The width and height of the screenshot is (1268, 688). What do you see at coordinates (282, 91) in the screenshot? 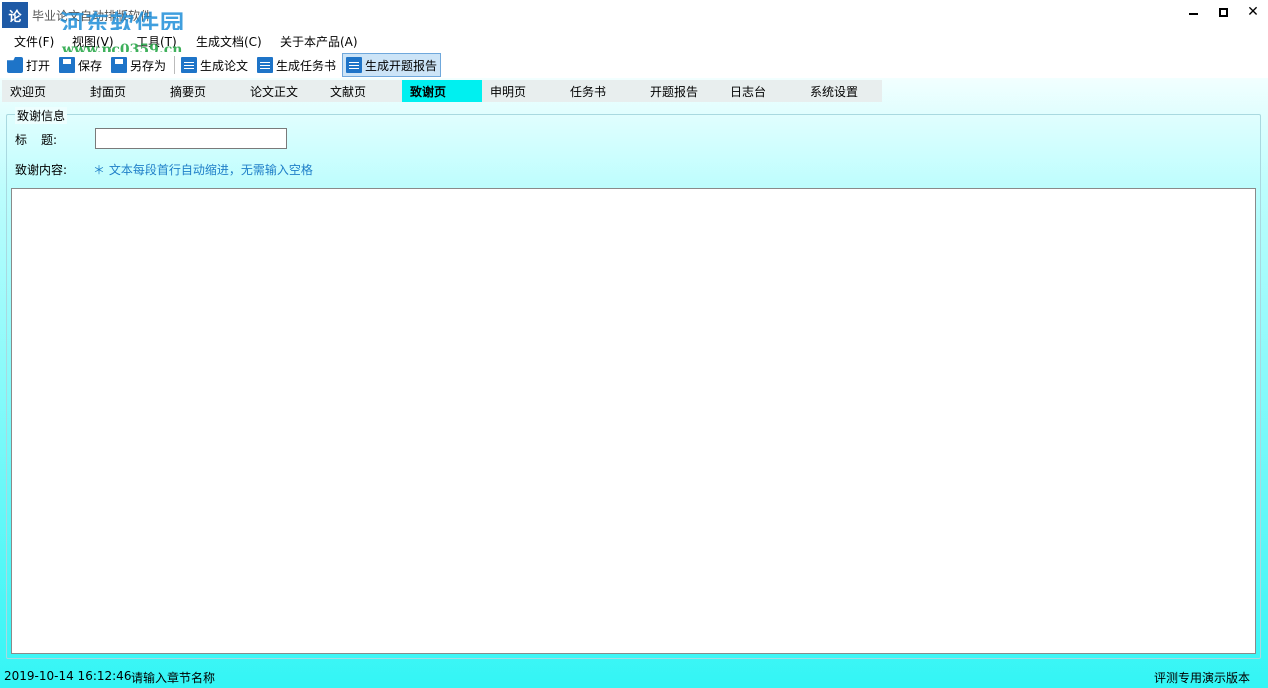
I see `tab-body: 论文正文` at bounding box center [282, 91].